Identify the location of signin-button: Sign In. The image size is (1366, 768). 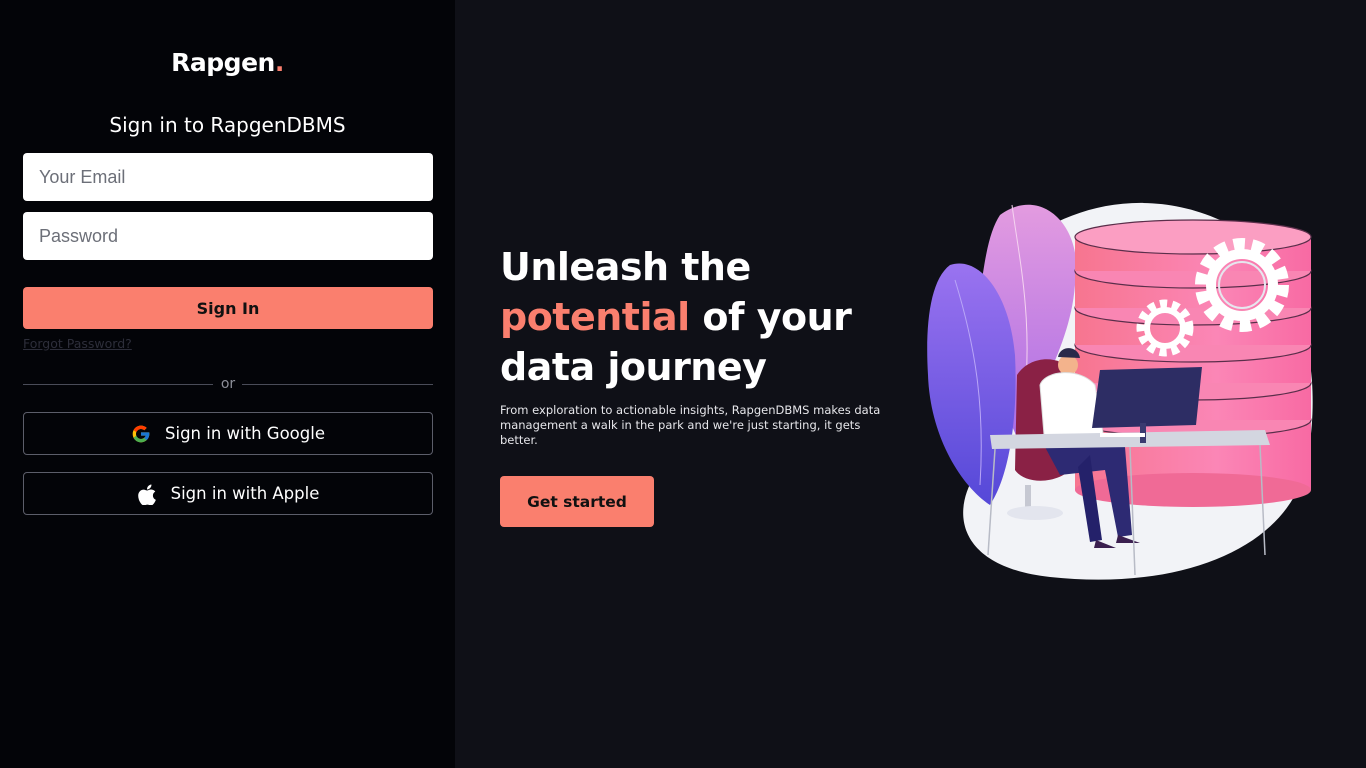
(228, 308).